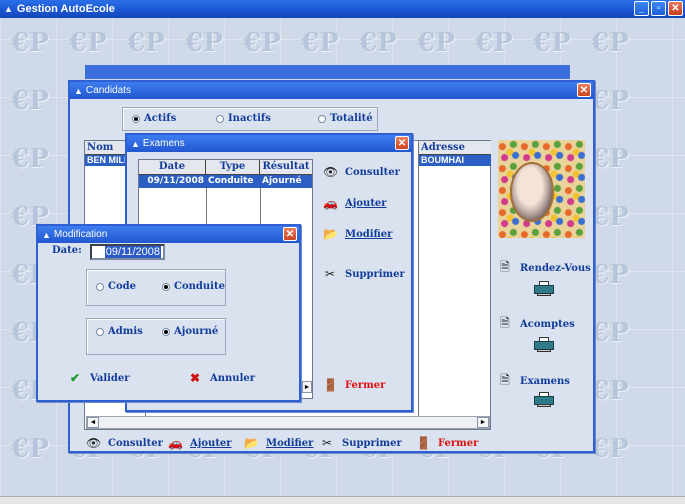 This screenshot has width=685, height=504. Describe the element at coordinates (330, 203) in the screenshot. I see `car-add-icon: 🚗` at that location.